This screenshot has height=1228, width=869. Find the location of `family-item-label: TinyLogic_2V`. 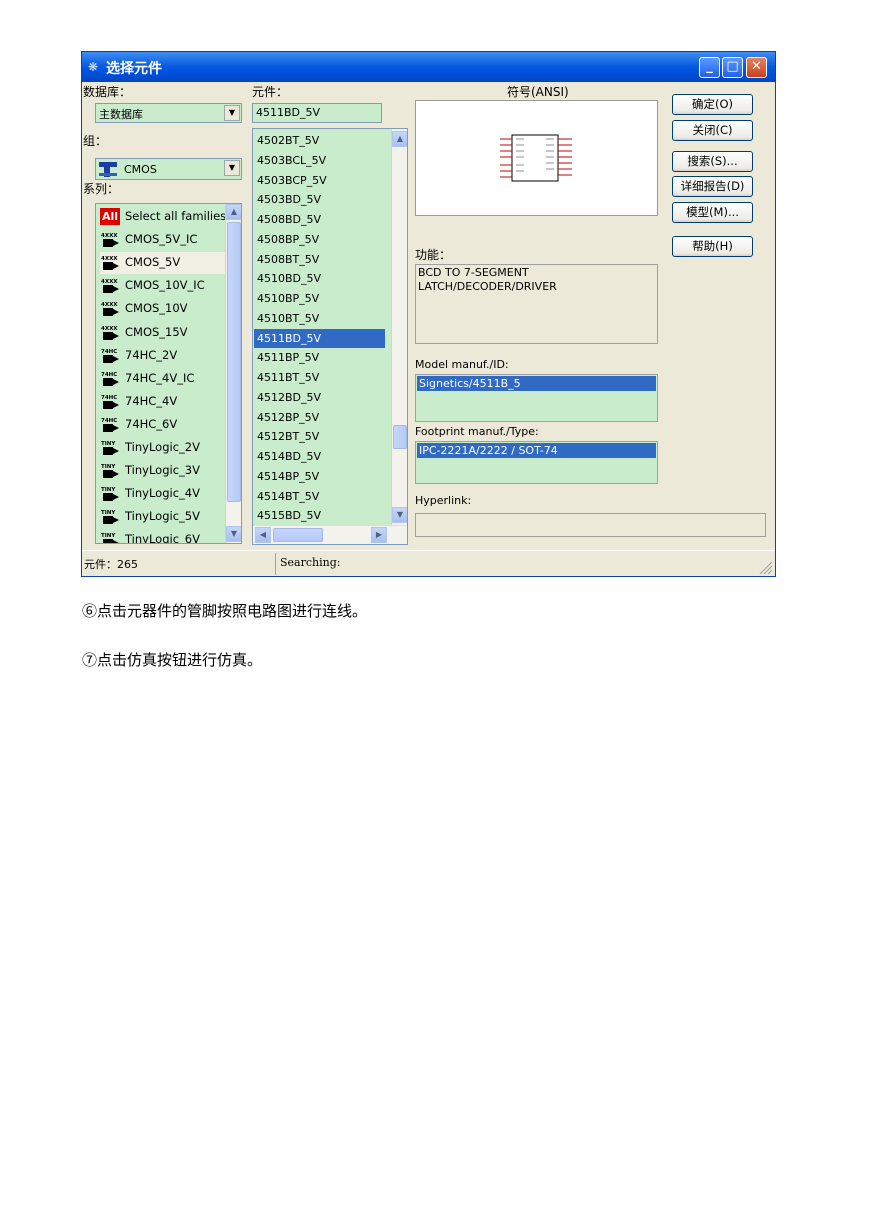

family-item-label: TinyLogic_2V is located at coordinates (162, 447).